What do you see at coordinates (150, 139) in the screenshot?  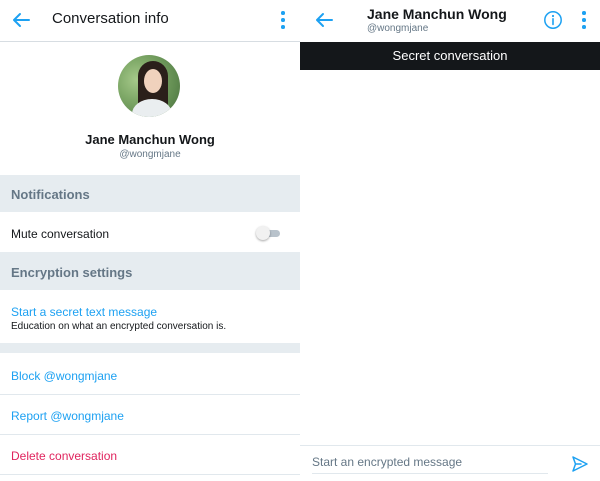 I see `profile-name: Jane Manchun Wong` at bounding box center [150, 139].